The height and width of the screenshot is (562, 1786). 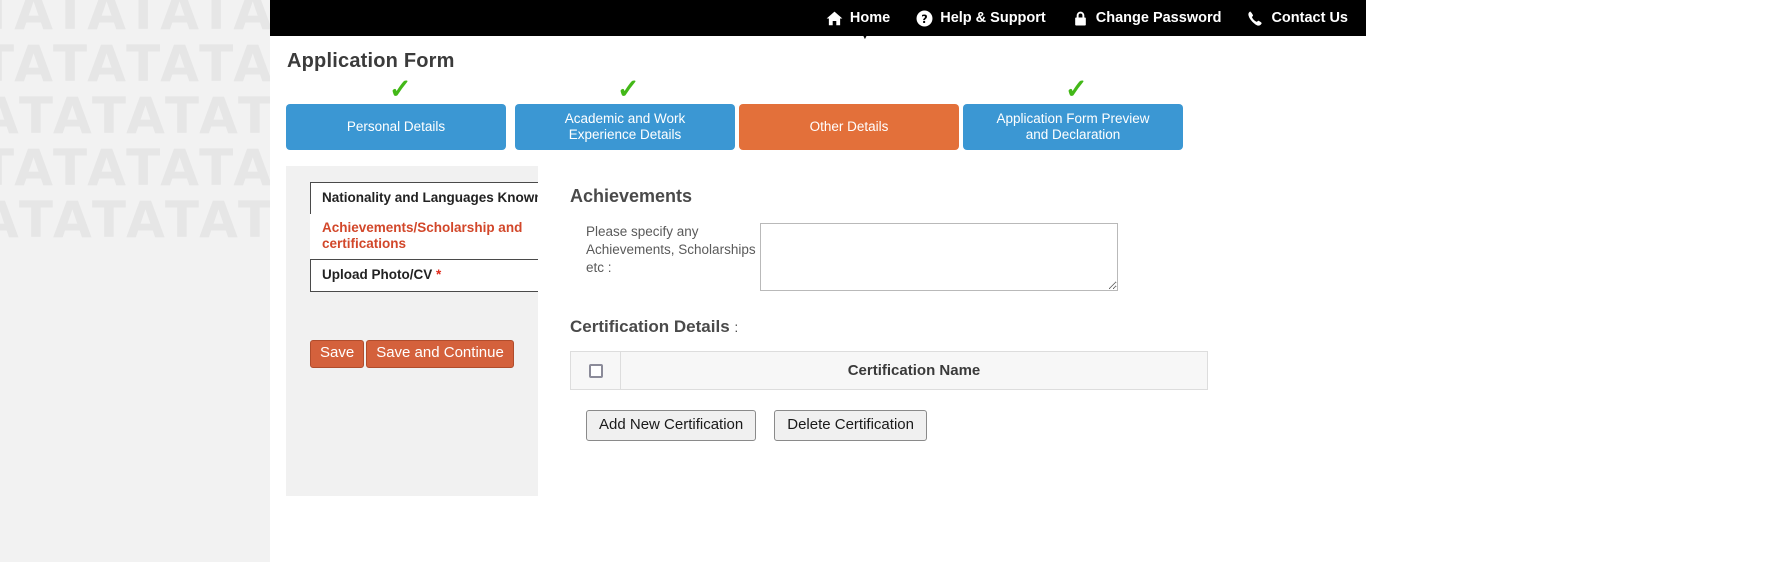 What do you see at coordinates (1255, 18) in the screenshot?
I see `phone-icon` at bounding box center [1255, 18].